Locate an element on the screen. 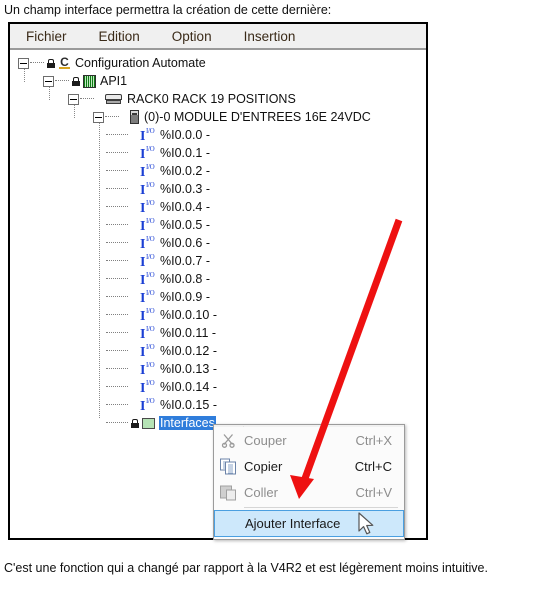 The width and height of the screenshot is (533, 604). tree-node-io-bit: I I/O %I0.0.2 - is located at coordinates (218, 171).